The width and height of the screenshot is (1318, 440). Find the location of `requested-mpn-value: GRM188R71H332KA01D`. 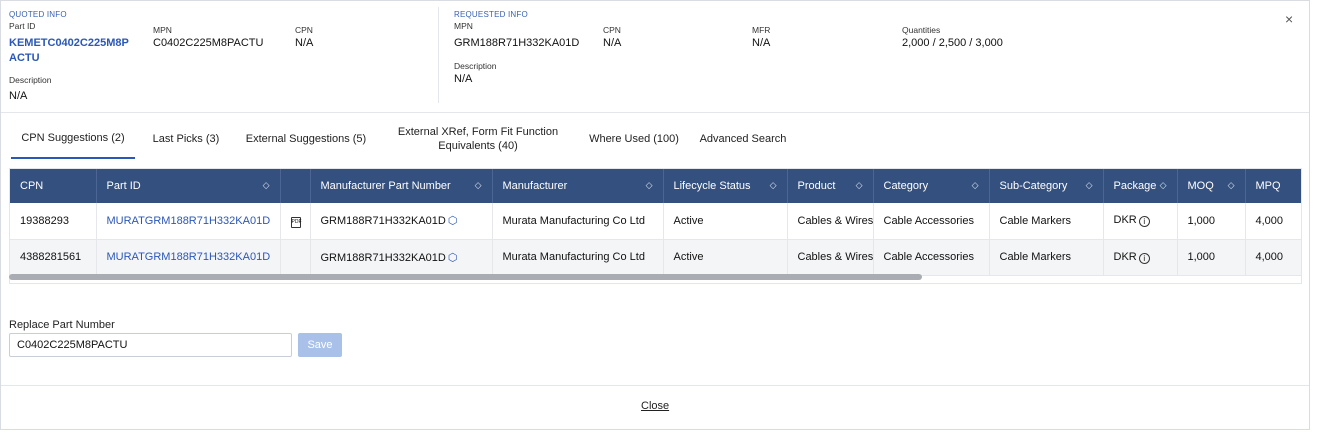

requested-mpn-value: GRM188R71H332KA01D is located at coordinates (517, 43).